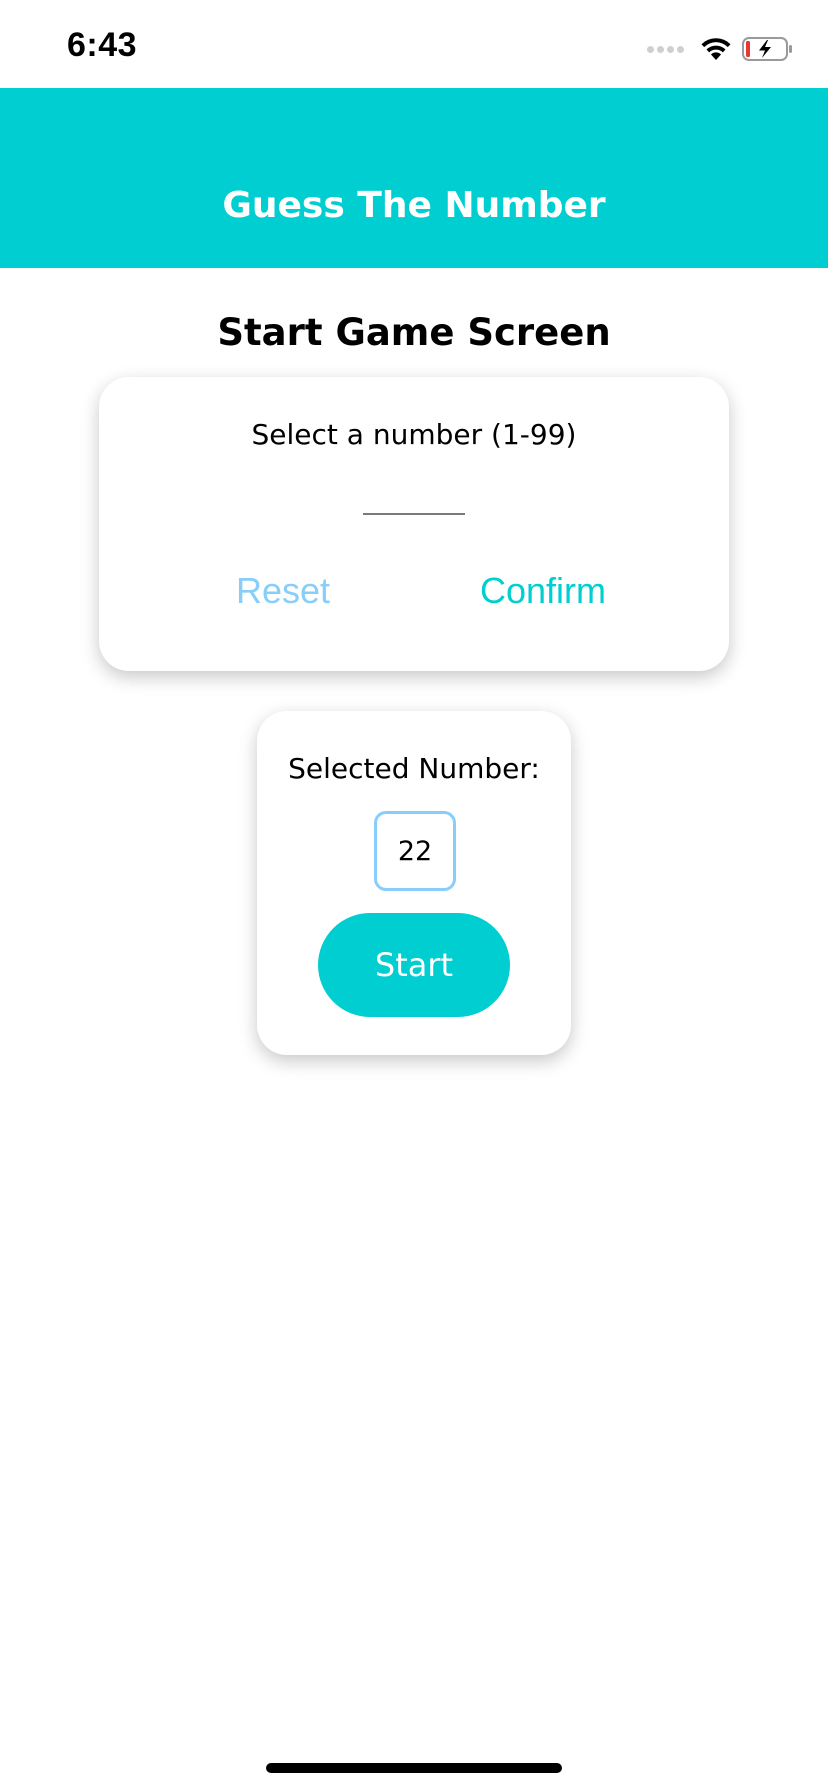  What do you see at coordinates (414, 965) in the screenshot?
I see `start-button: Start` at bounding box center [414, 965].